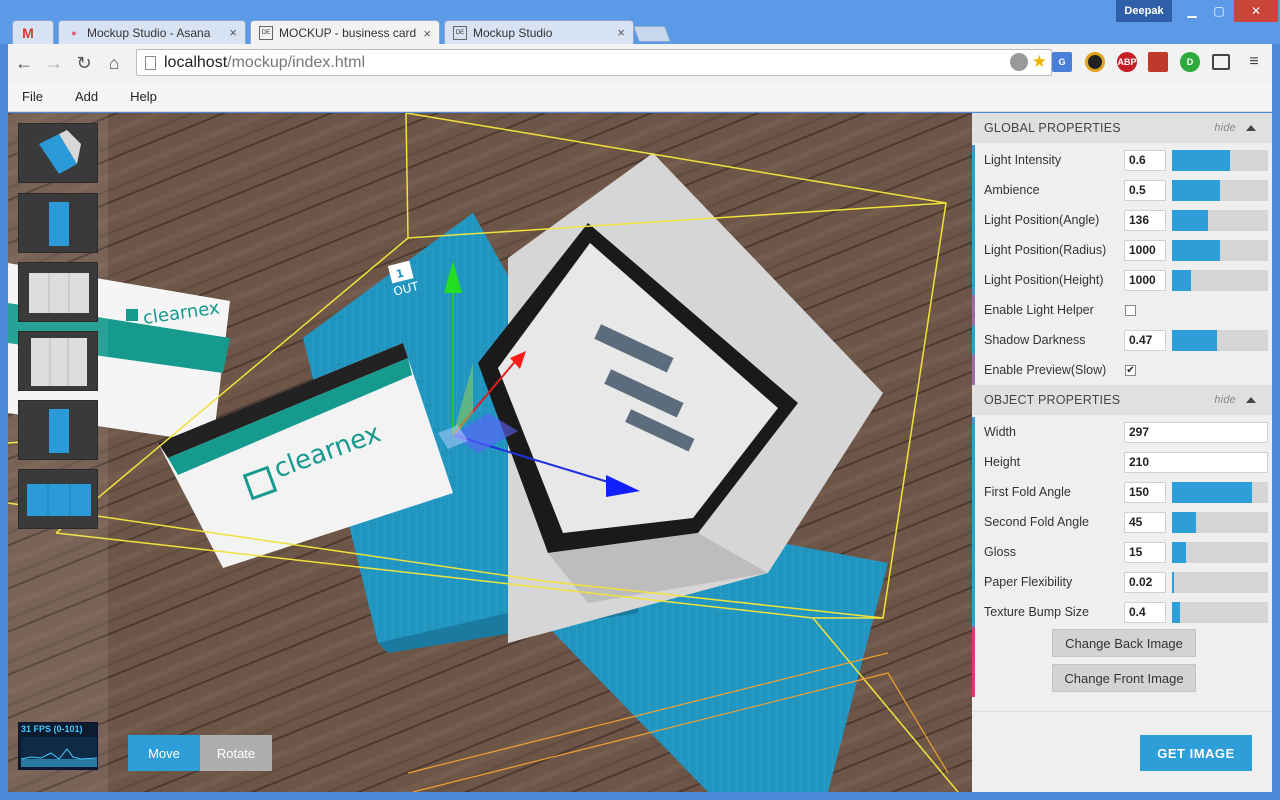  Describe the element at coordinates (24, 63) in the screenshot. I see `back-icon: ←` at that location.